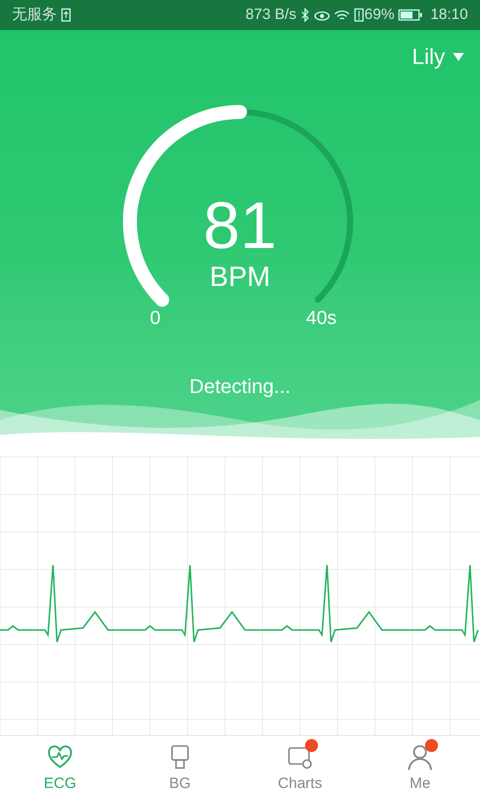  I want to click on eye-icon, so click(322, 15).